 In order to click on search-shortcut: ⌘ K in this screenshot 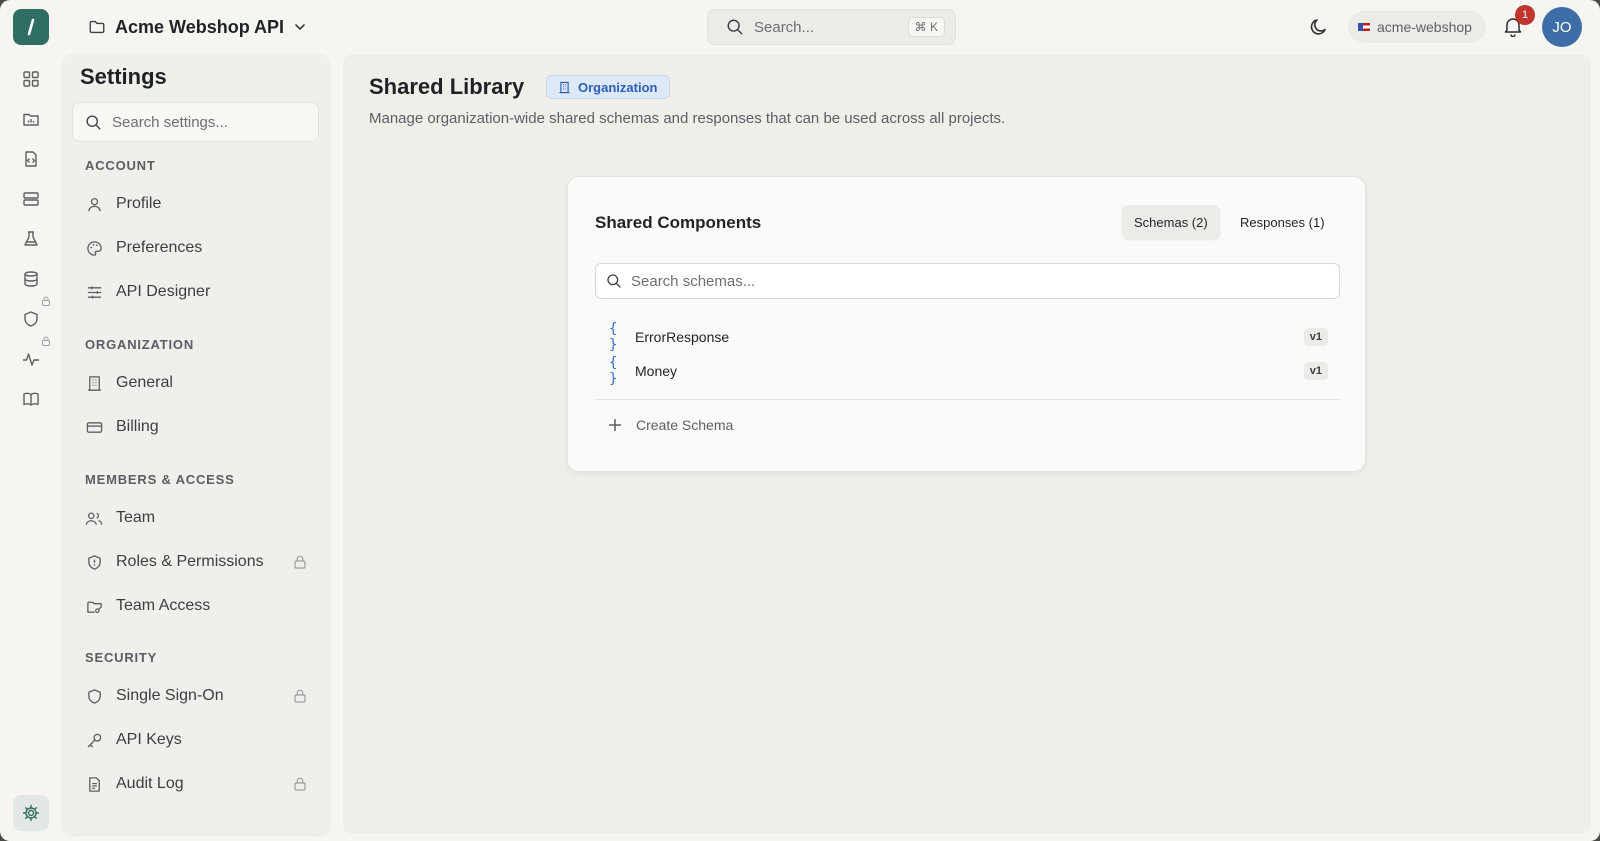, I will do `click(926, 27)`.